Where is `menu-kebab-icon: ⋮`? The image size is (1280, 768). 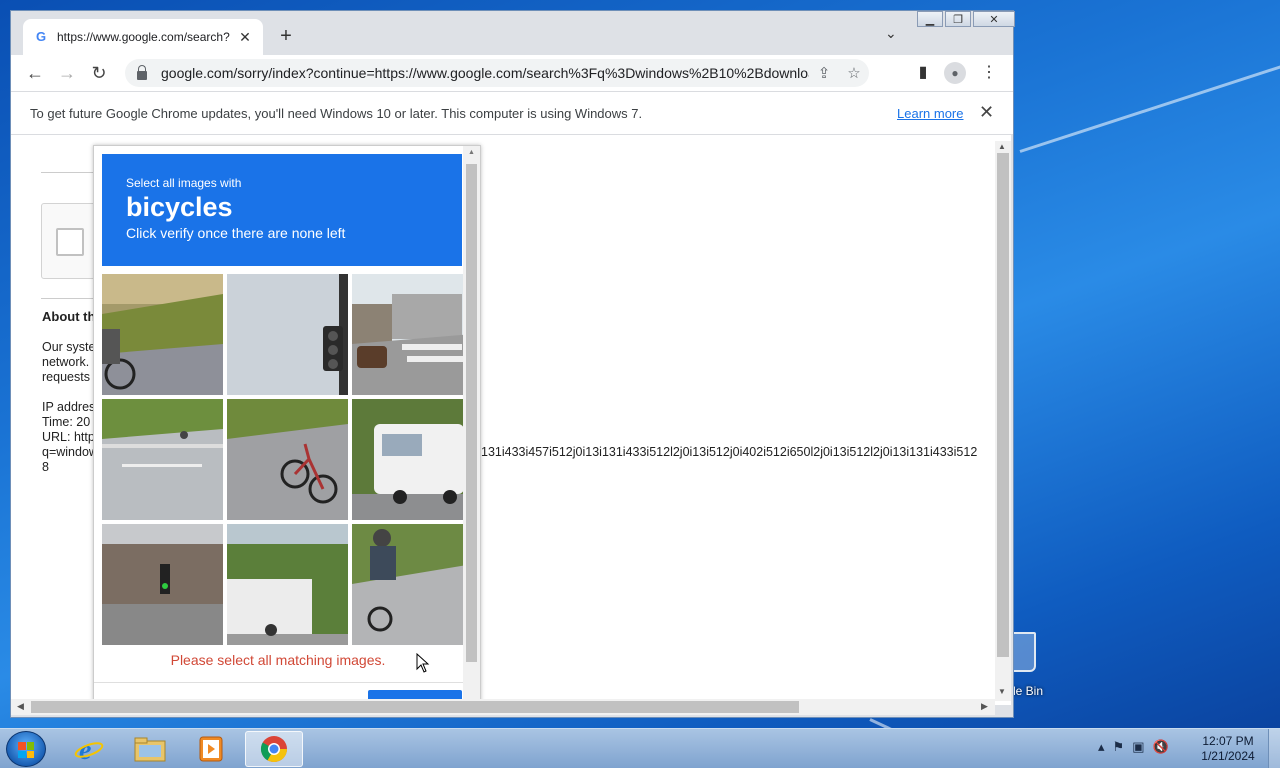 menu-kebab-icon: ⋮ is located at coordinates (989, 73).